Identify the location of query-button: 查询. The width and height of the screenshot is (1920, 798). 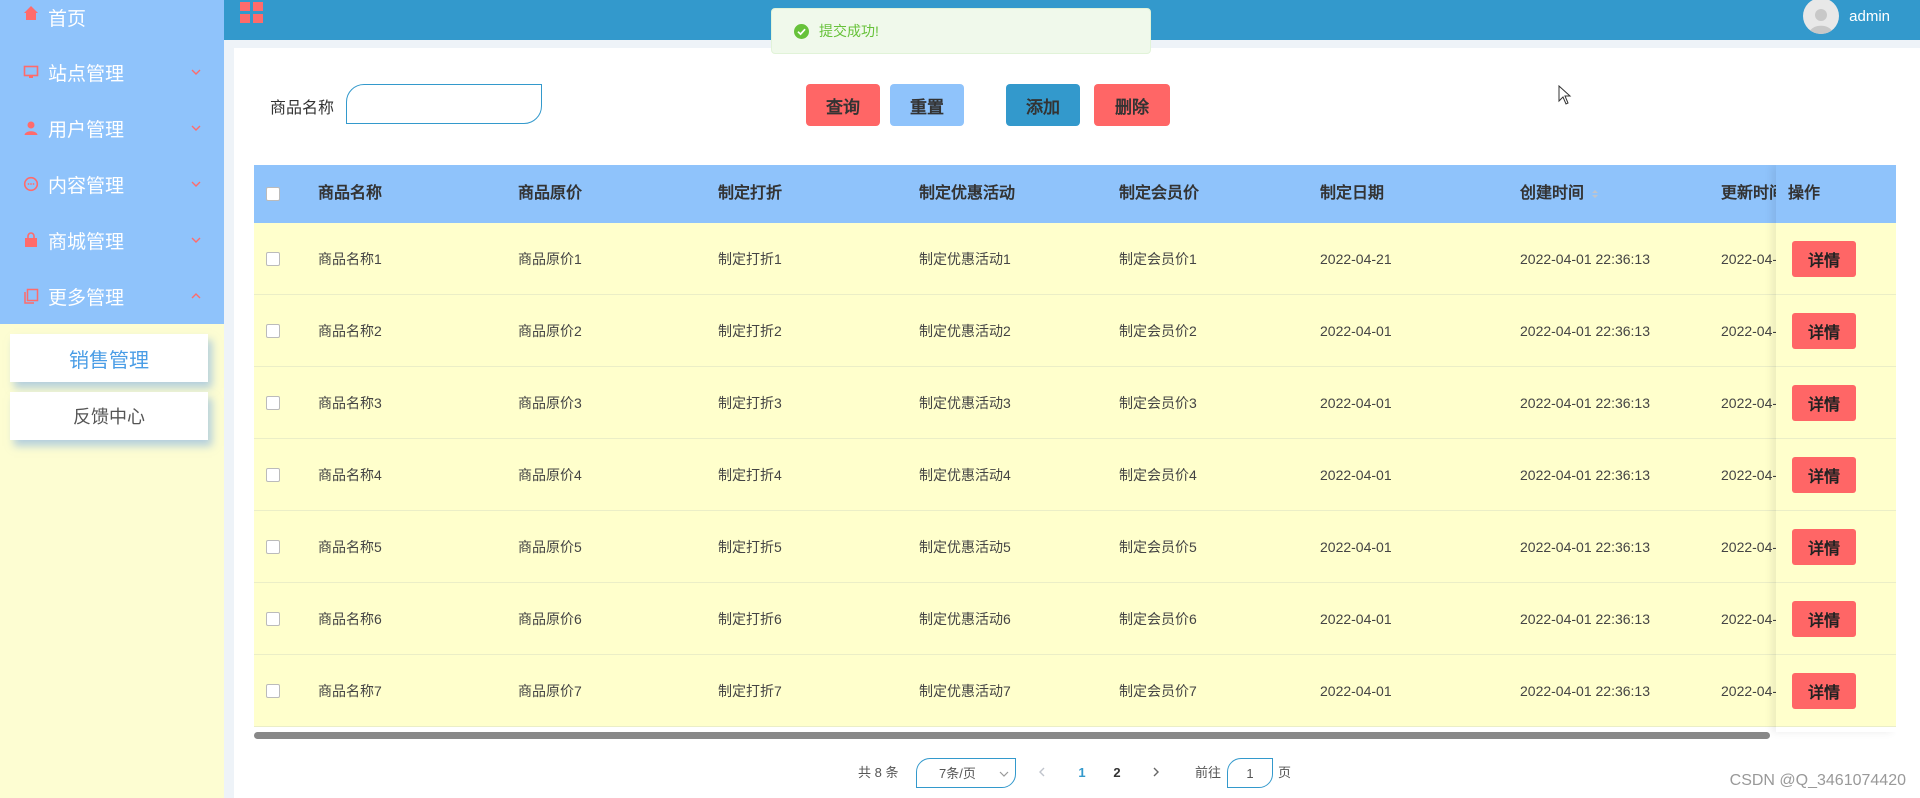
(843, 105).